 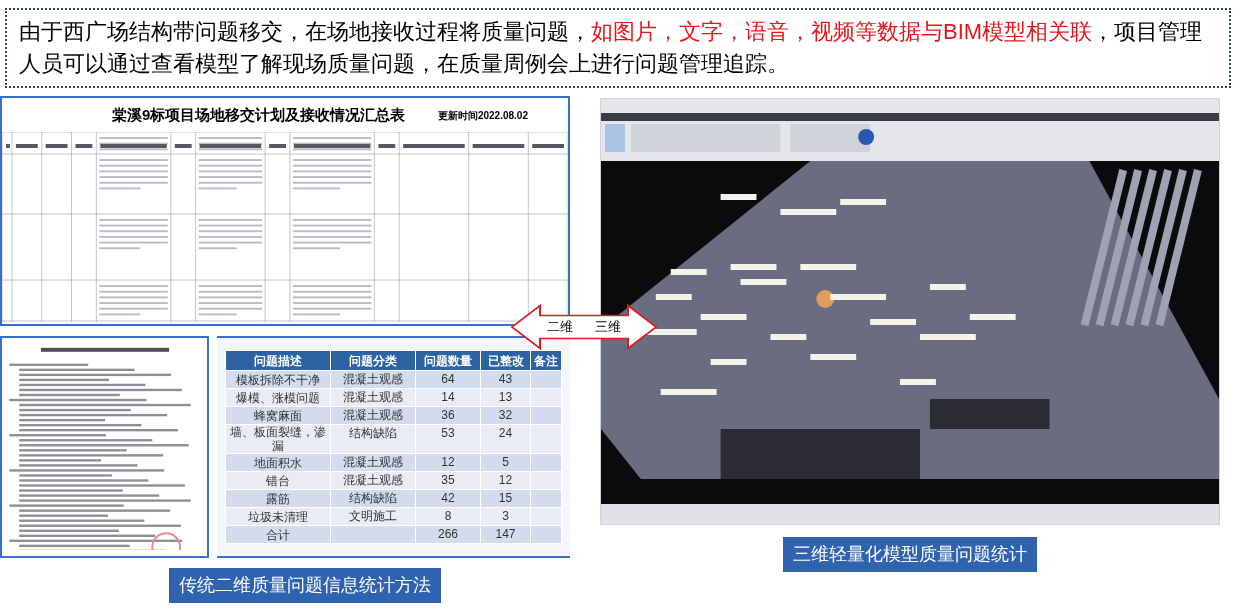 I want to click on table-cell: 64, so click(x=448, y=379).